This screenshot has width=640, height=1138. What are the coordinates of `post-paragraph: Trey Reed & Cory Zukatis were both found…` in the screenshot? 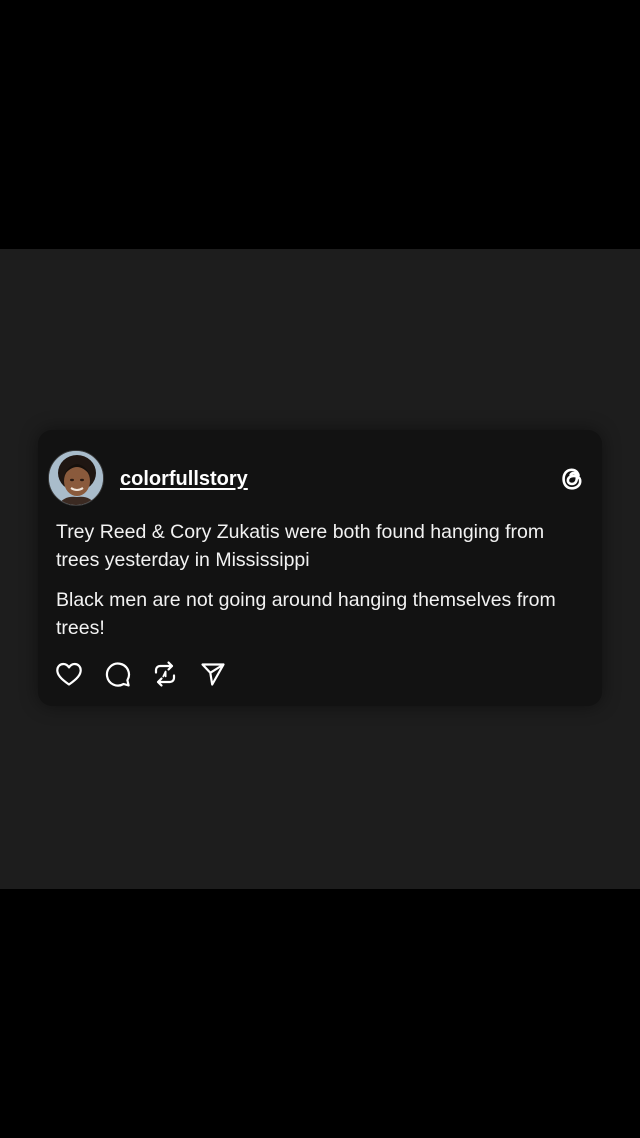 It's located at (300, 546).